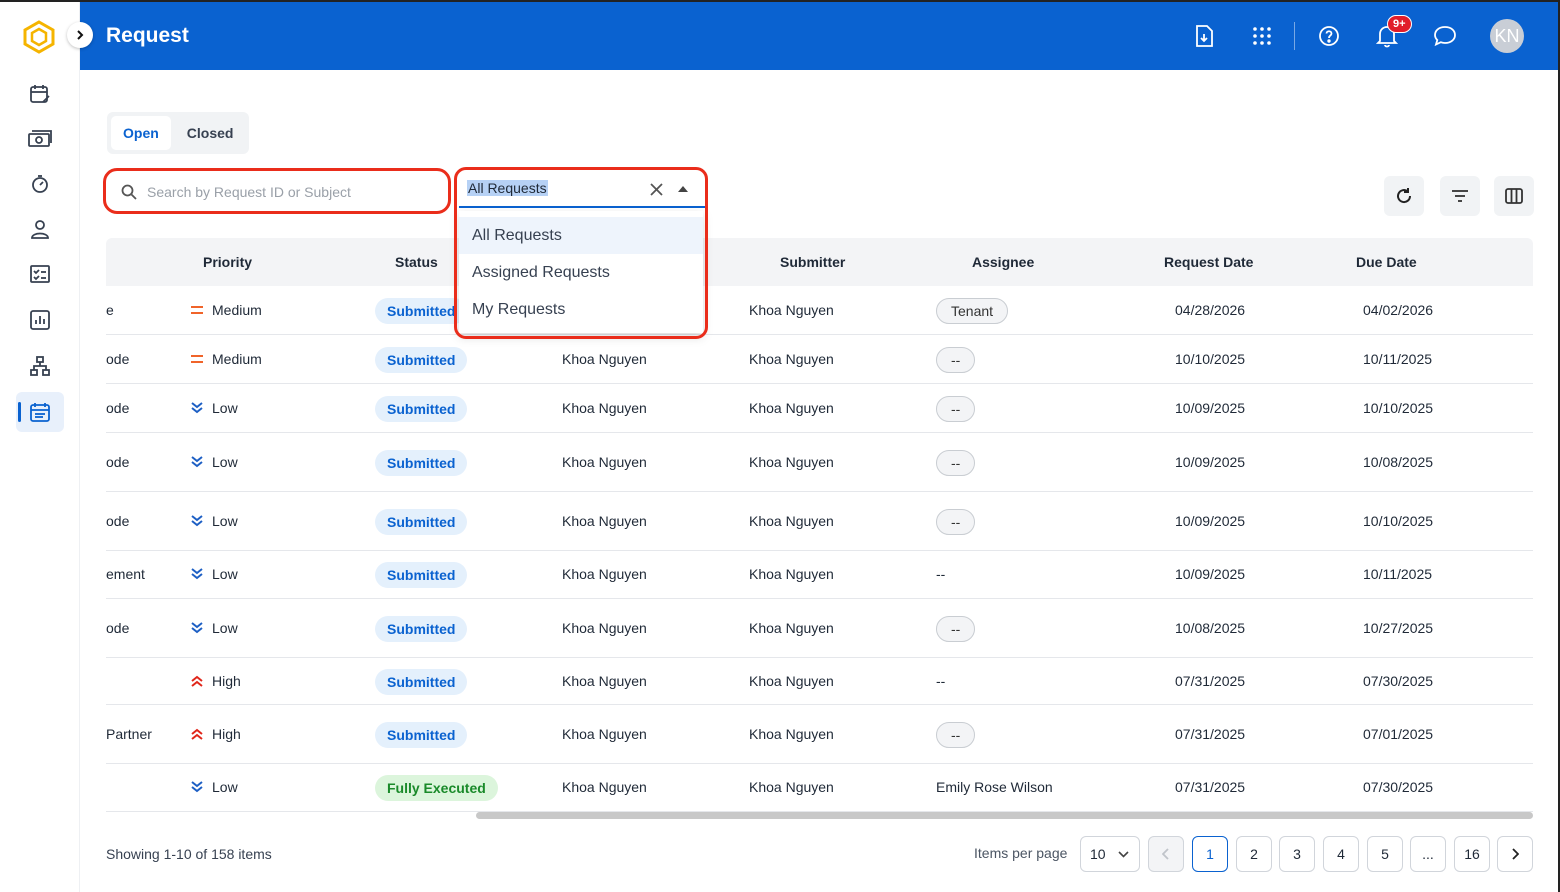 The height and width of the screenshot is (892, 1560). I want to click on sidebar-item-requests, so click(40, 412).